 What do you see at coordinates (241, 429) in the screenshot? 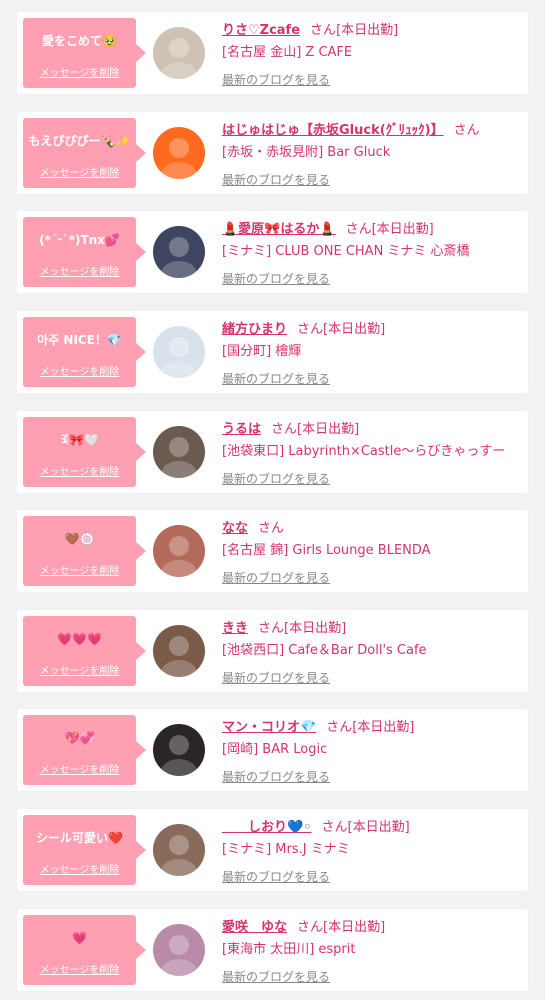
I see `cast-name-link: うるは` at bounding box center [241, 429].